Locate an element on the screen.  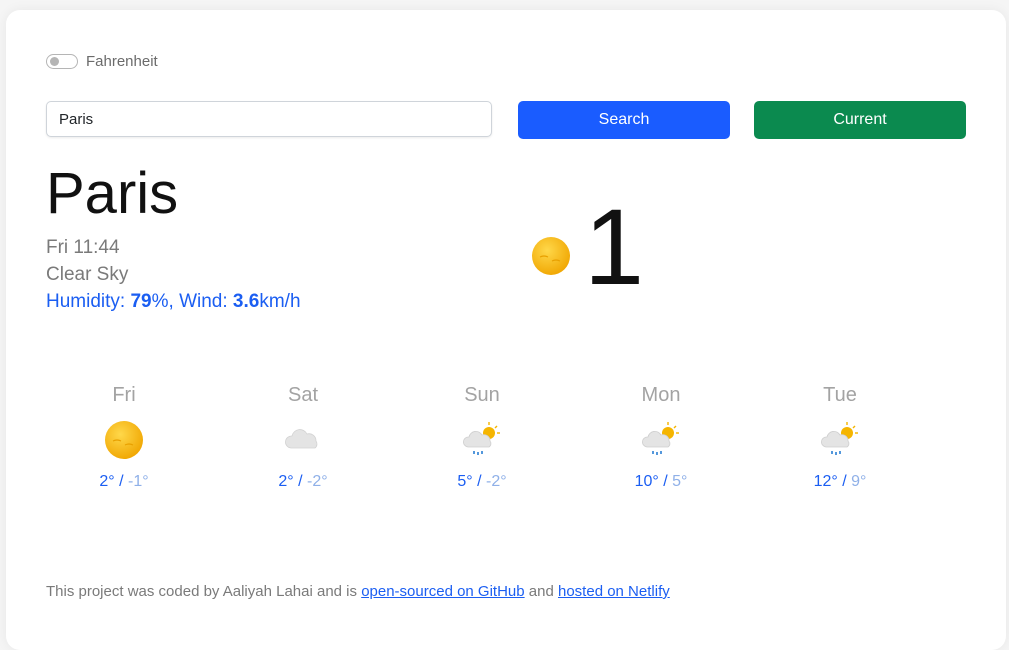
forecast-day-name: Fri is located at coordinates (124, 395).